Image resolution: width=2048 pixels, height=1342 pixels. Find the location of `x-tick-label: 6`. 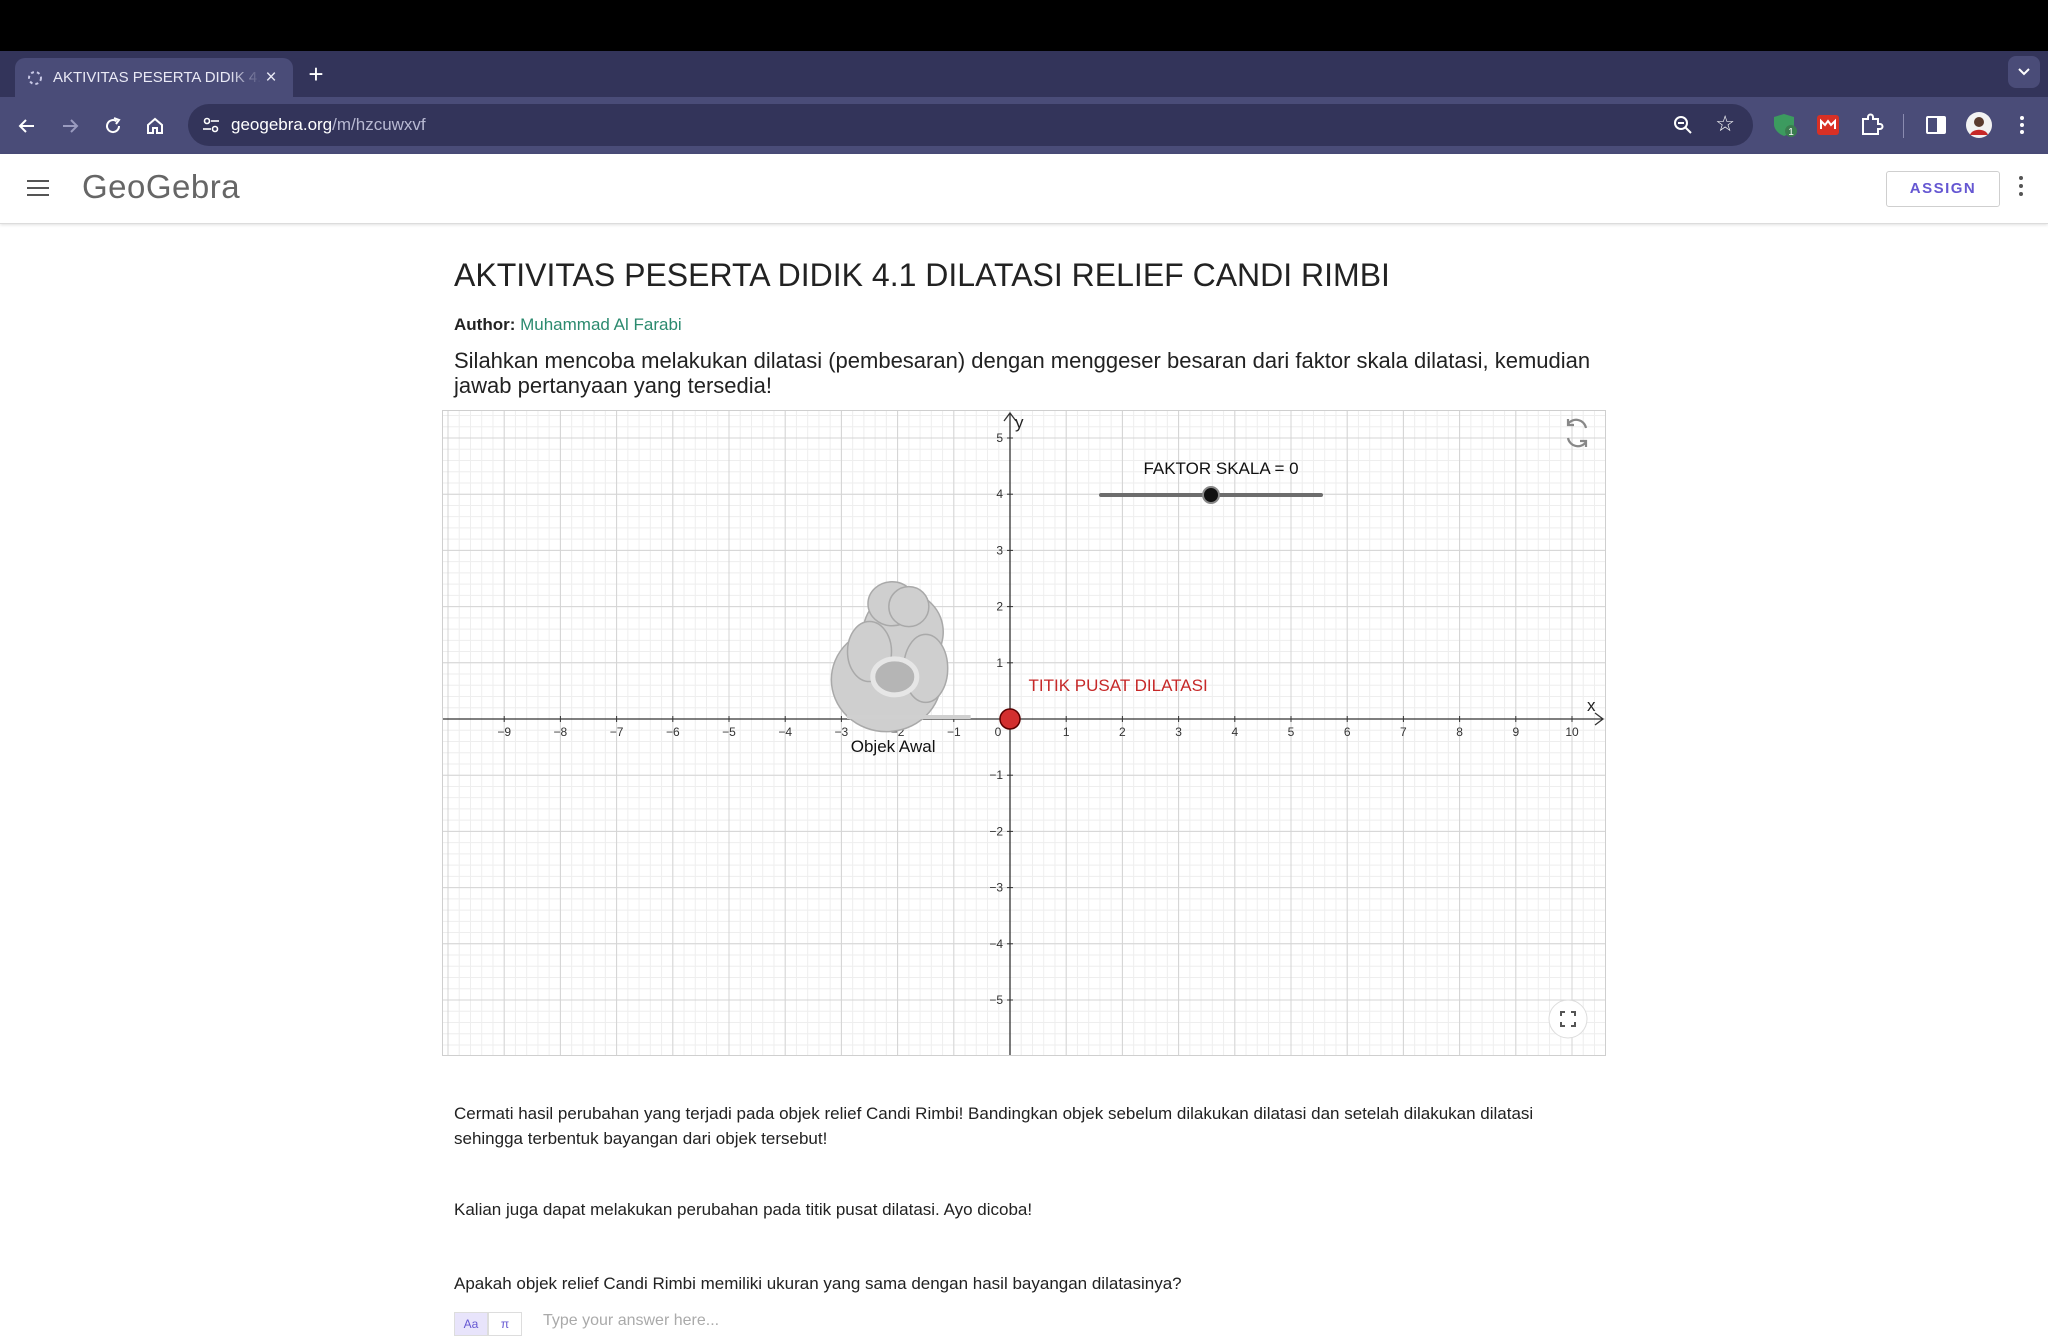

x-tick-label: 6 is located at coordinates (1347, 732).